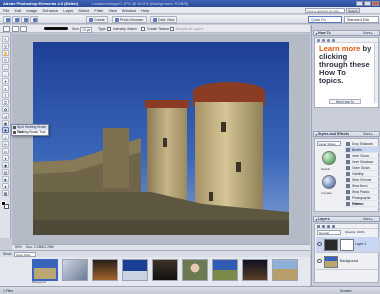  I want to click on paint-bucket-tool-icon: ◆, so click(5, 165).